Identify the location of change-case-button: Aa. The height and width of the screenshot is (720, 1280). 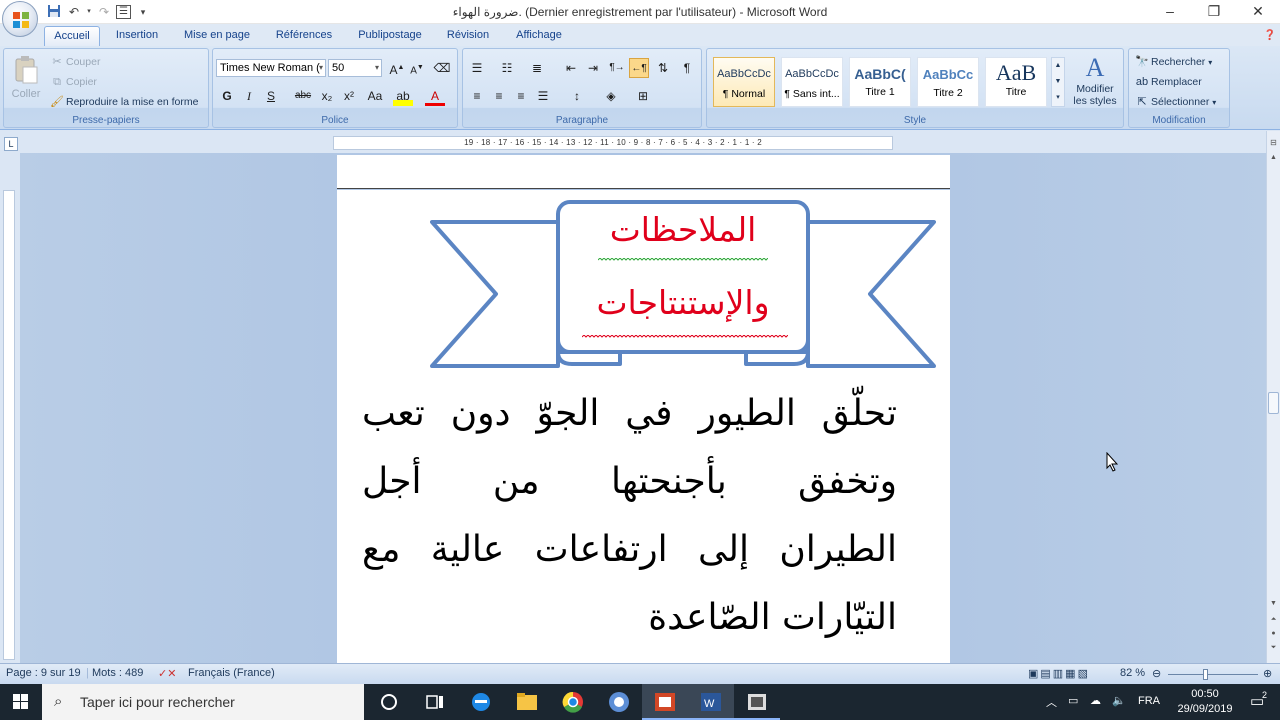
(375, 96).